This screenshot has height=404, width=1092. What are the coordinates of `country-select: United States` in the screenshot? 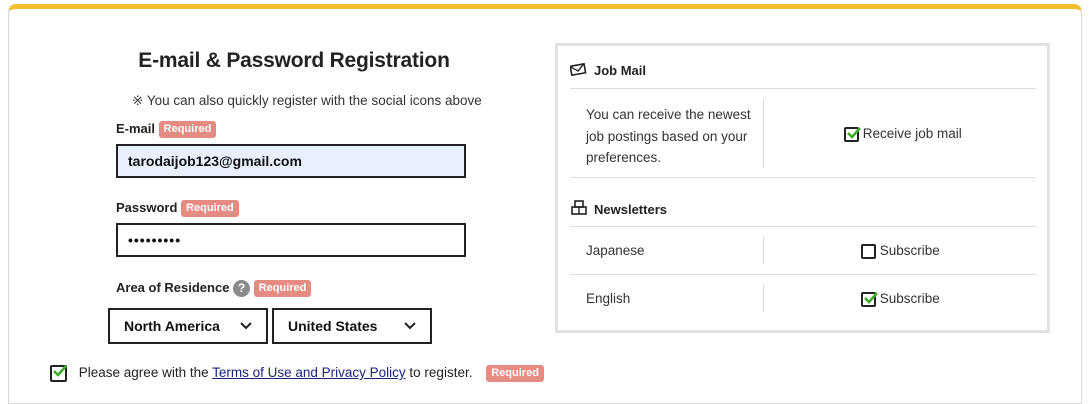 It's located at (352, 326).